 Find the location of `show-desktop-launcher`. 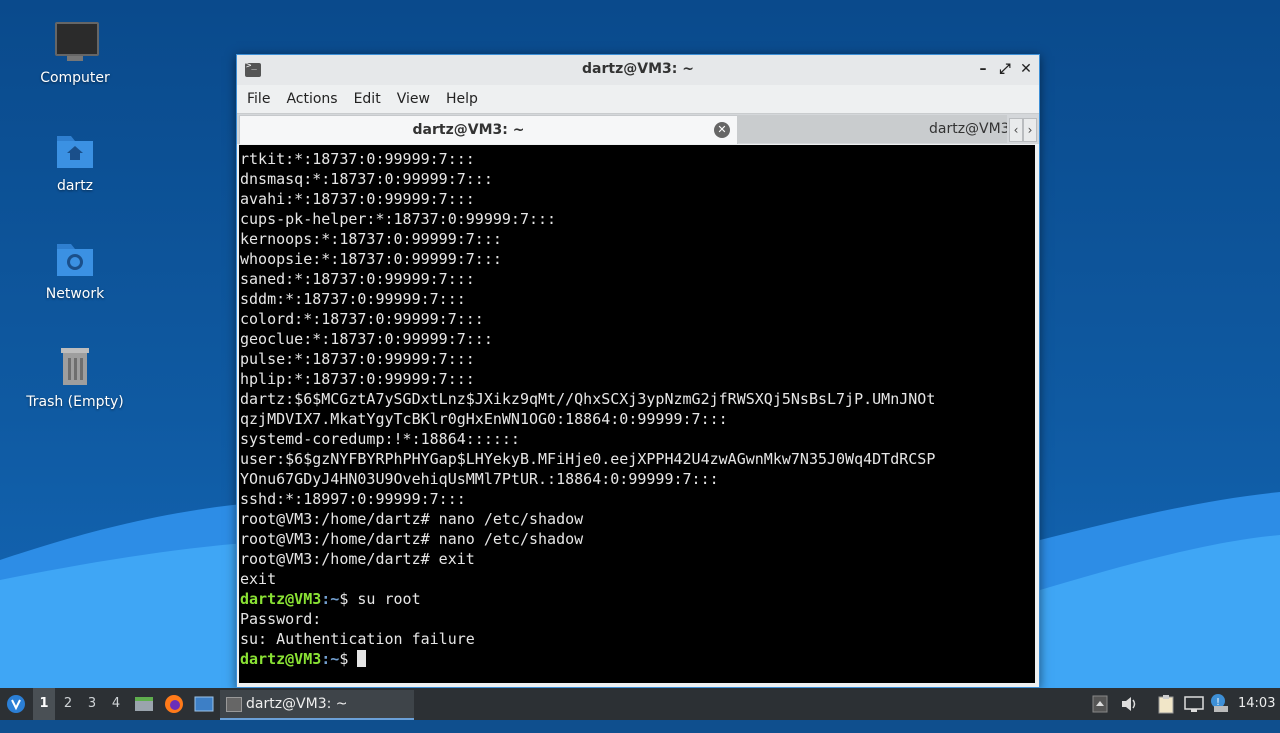

show-desktop-launcher is located at coordinates (204, 704).